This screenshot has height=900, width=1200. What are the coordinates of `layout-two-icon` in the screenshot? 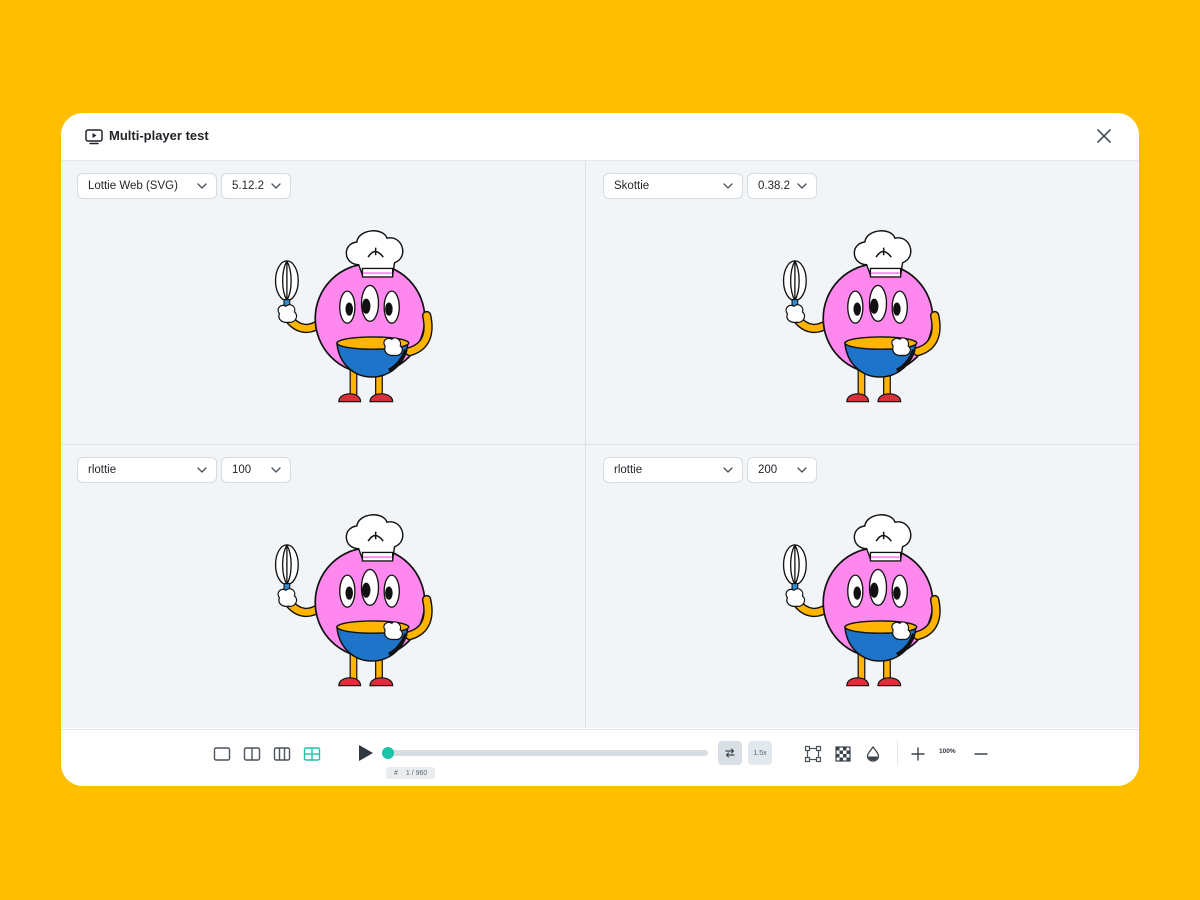 It's located at (252, 754).